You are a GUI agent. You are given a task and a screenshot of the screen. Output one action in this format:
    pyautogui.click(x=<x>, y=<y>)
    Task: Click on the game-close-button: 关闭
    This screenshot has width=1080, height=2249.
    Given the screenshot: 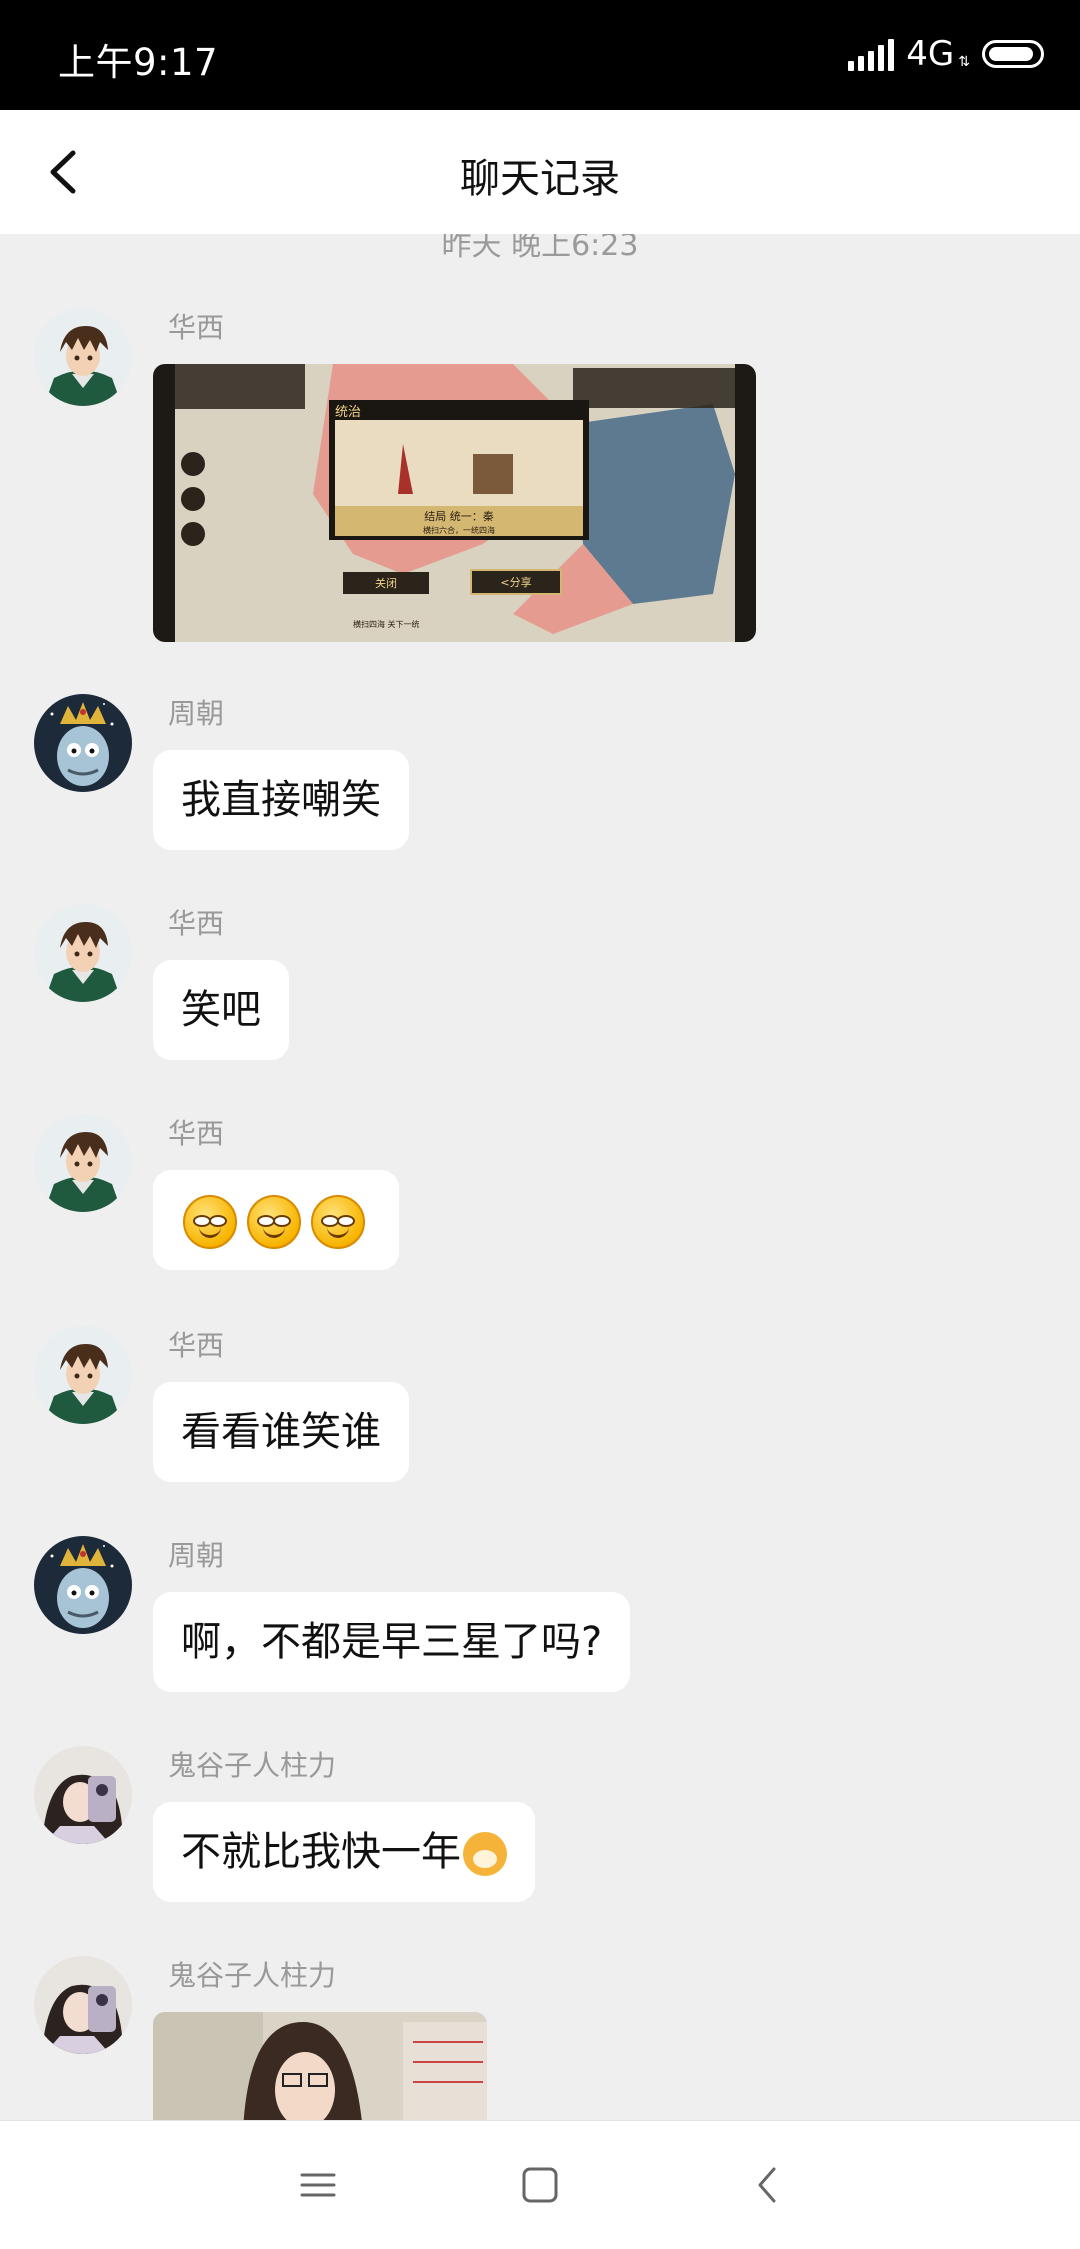 What is the action you would take?
    pyautogui.click(x=386, y=583)
    